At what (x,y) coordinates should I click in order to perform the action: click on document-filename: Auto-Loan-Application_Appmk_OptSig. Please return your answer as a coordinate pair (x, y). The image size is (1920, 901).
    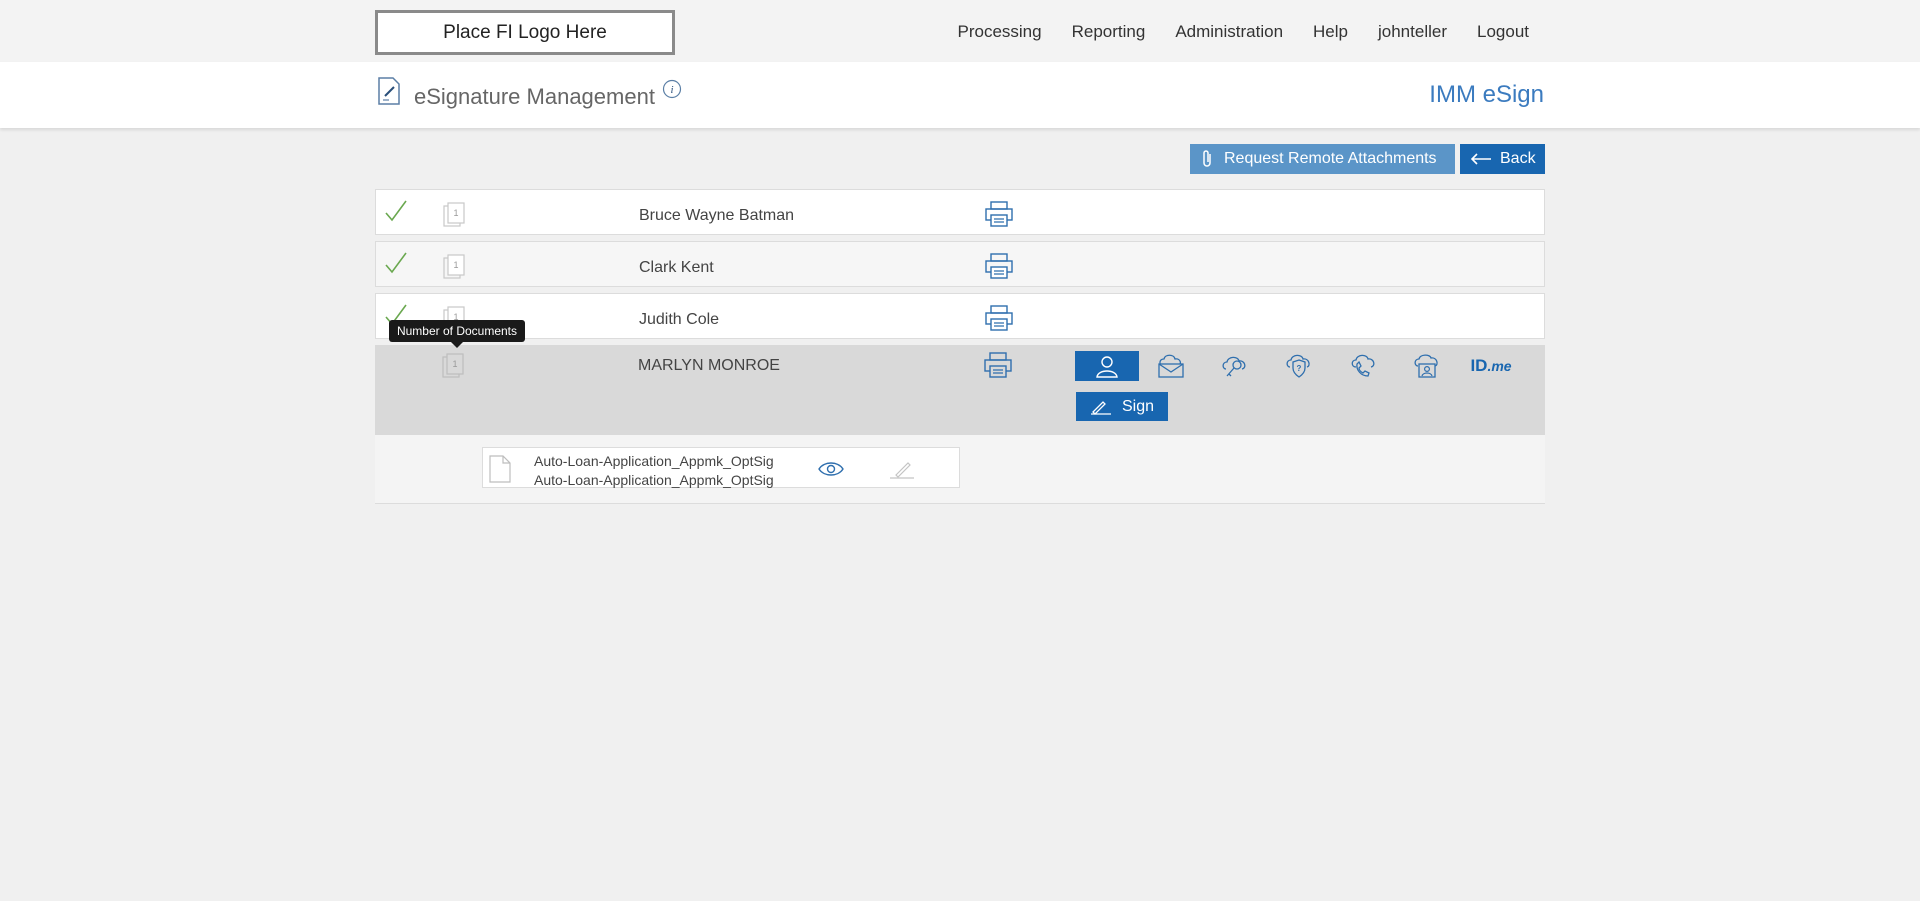
    Looking at the image, I should click on (654, 480).